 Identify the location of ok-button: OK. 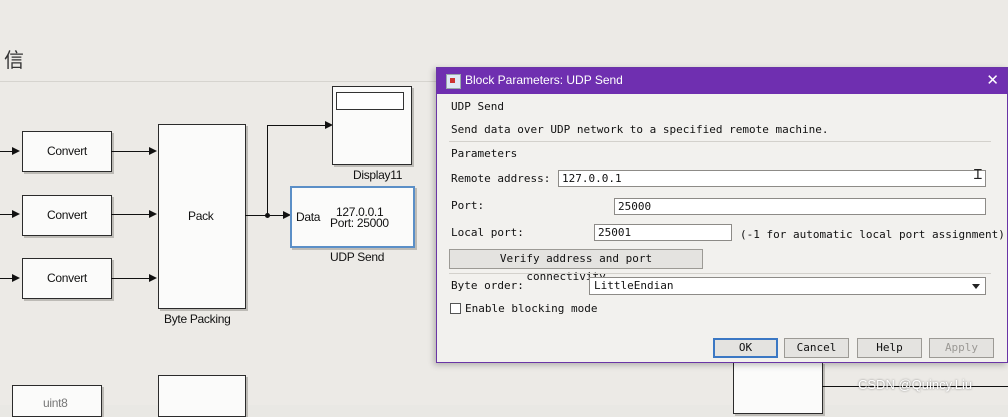
(745, 348).